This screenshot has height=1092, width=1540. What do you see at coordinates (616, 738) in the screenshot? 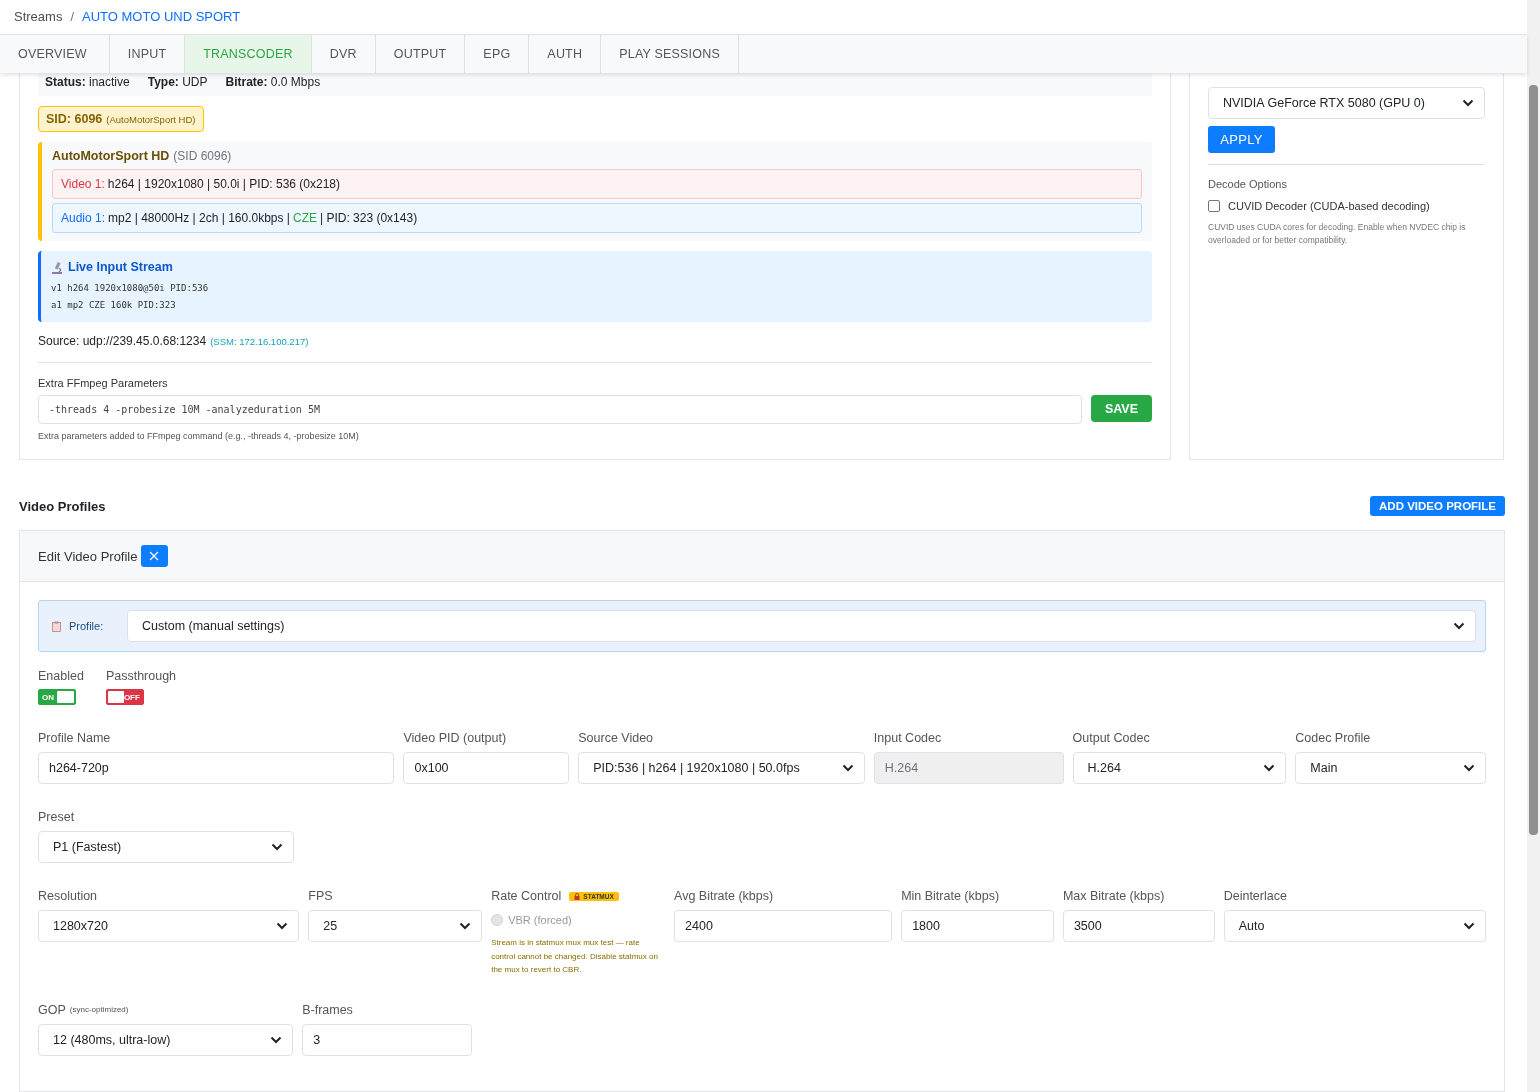
I see `field-label: Source Video` at bounding box center [616, 738].